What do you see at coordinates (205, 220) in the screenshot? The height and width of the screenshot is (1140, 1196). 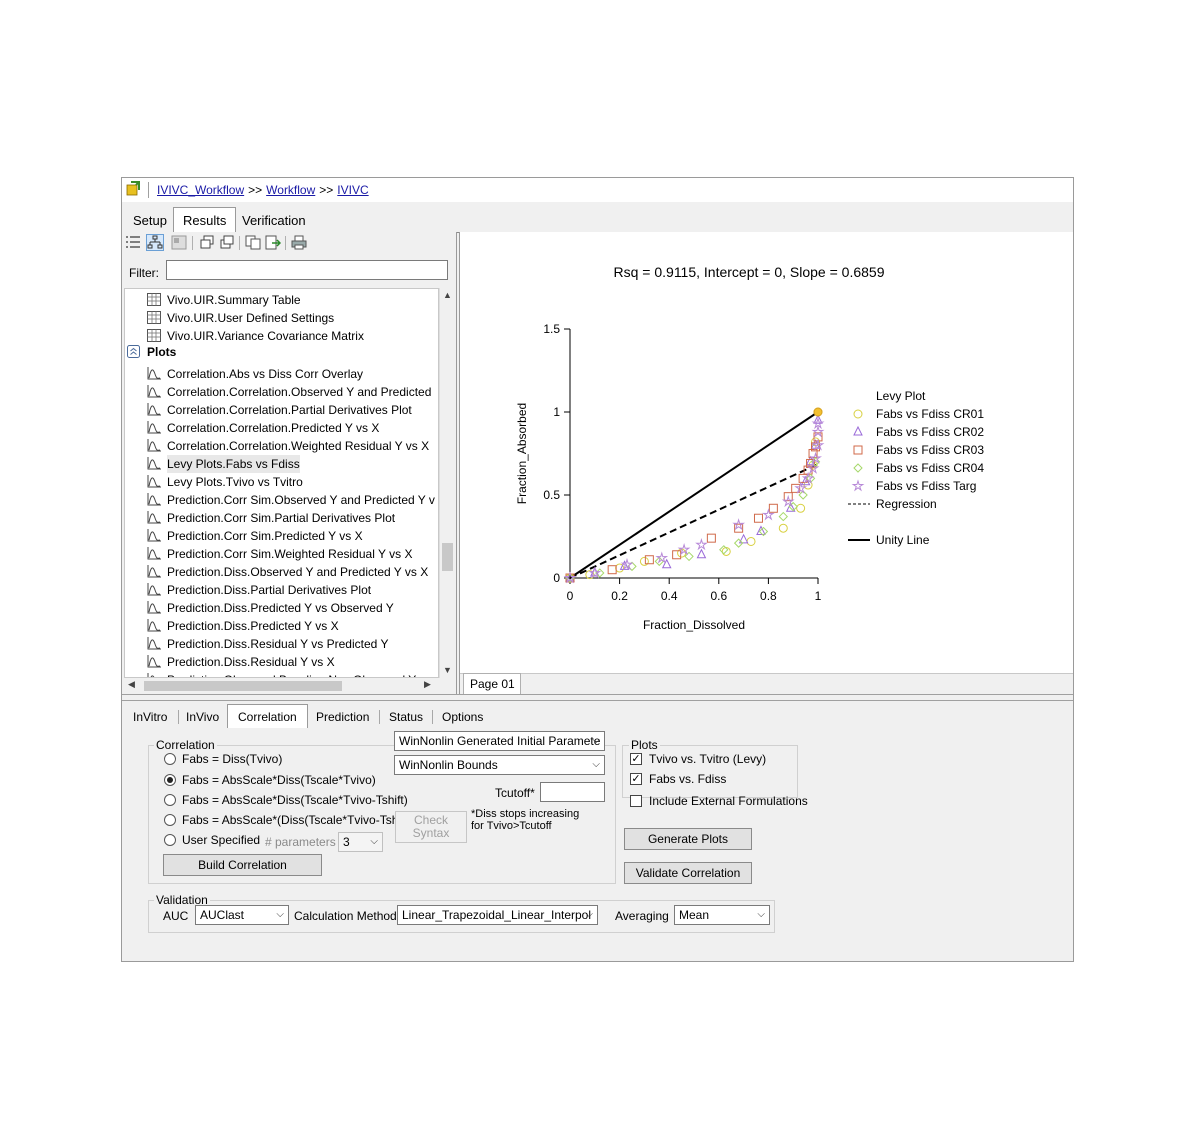 I see `tab-results: Results` at bounding box center [205, 220].